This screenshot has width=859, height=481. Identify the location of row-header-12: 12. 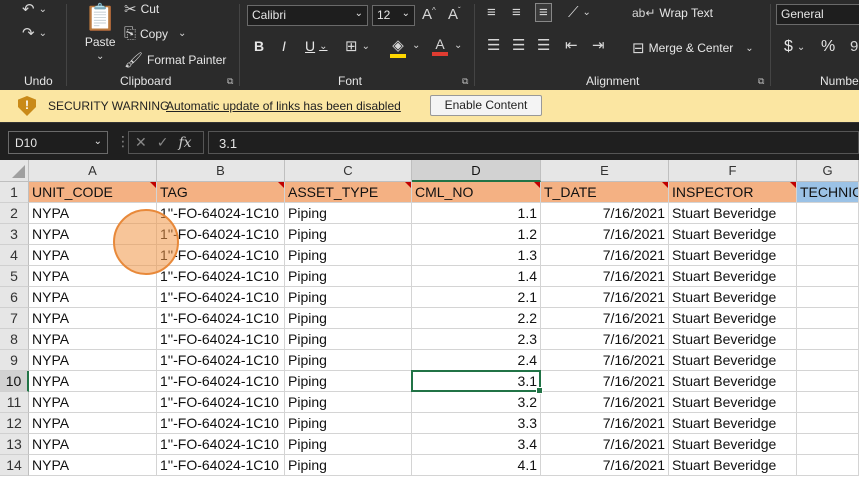
(14, 423).